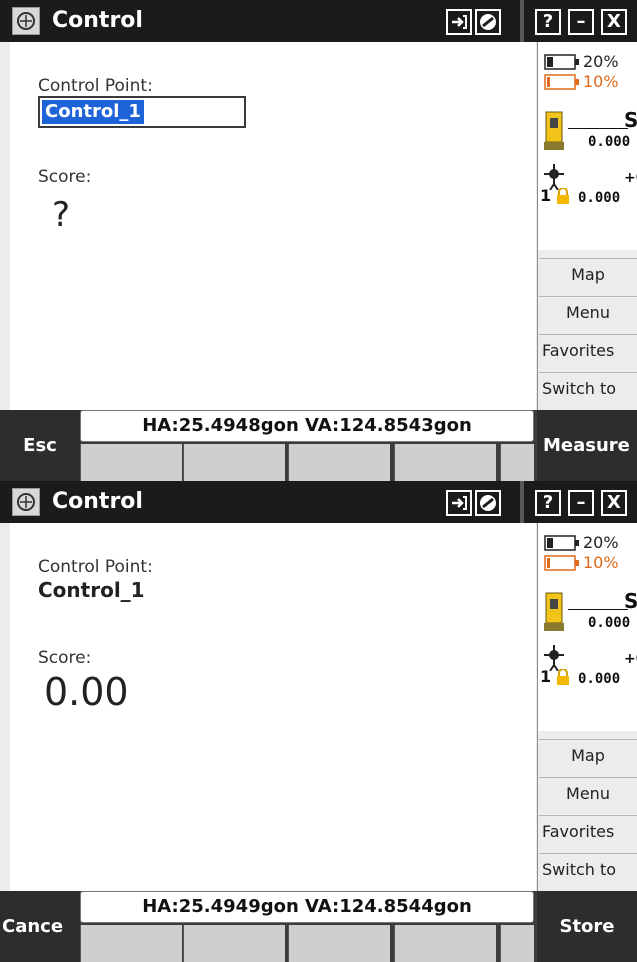 The height and width of the screenshot is (962, 637). Describe the element at coordinates (86, 692) in the screenshot. I see `score-value: 0.00` at that location.